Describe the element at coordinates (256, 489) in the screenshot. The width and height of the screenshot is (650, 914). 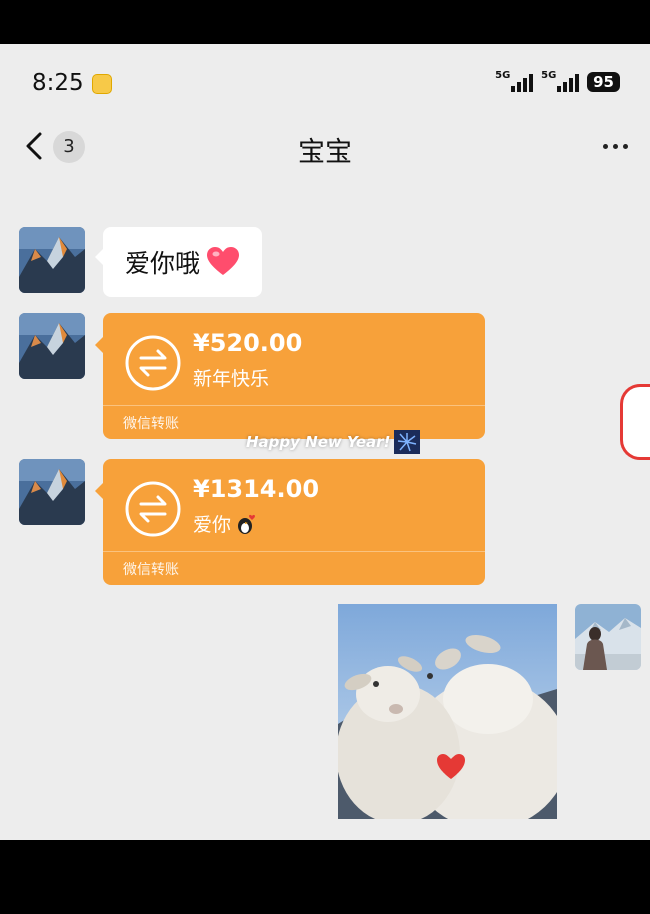
I see `transfer-amount: ¥1314.00` at that location.